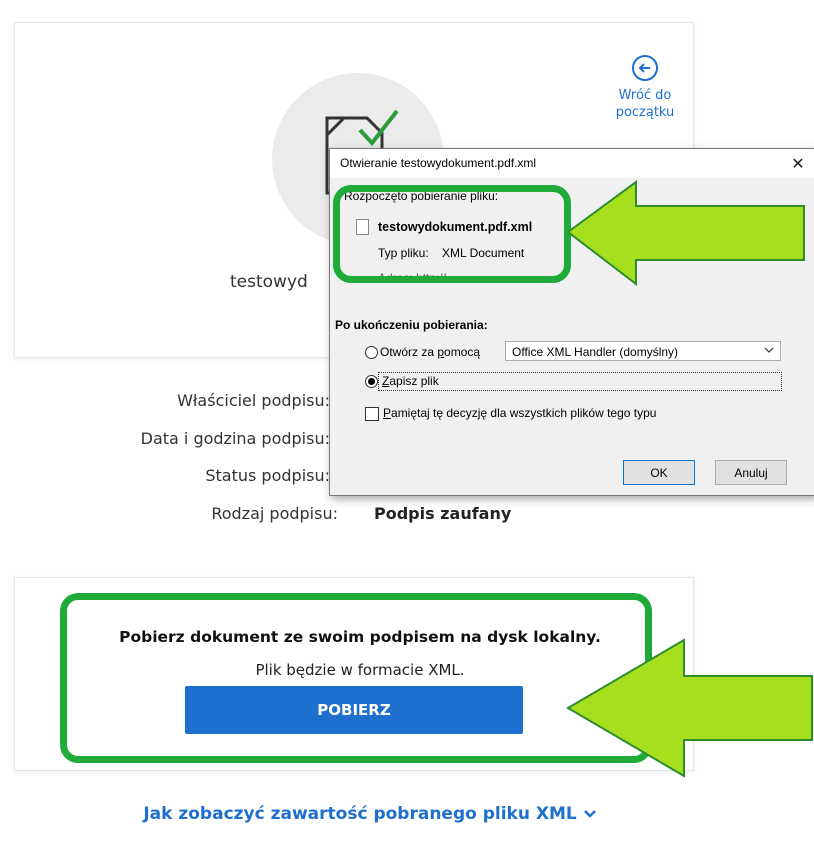  I want to click on application-select: Office XML Handler (domyślny), so click(643, 351).